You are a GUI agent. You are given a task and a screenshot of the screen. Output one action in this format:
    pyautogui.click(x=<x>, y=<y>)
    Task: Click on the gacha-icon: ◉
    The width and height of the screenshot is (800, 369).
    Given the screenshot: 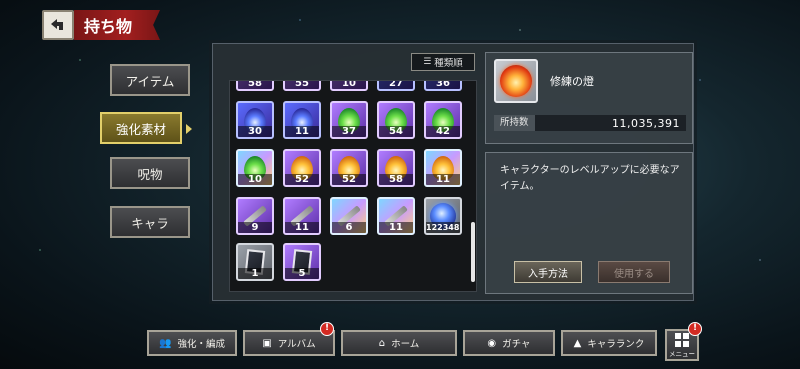 What is the action you would take?
    pyautogui.click(x=492, y=343)
    